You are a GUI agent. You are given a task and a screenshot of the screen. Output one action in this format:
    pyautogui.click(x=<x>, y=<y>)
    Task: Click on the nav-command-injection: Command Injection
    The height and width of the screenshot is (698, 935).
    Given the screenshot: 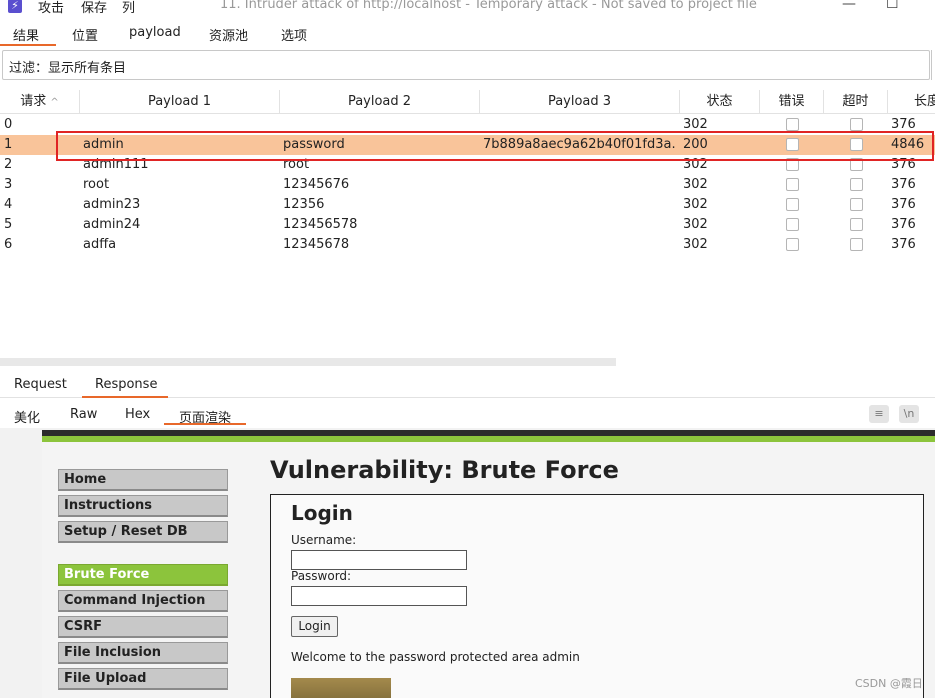 What is the action you would take?
    pyautogui.click(x=143, y=601)
    